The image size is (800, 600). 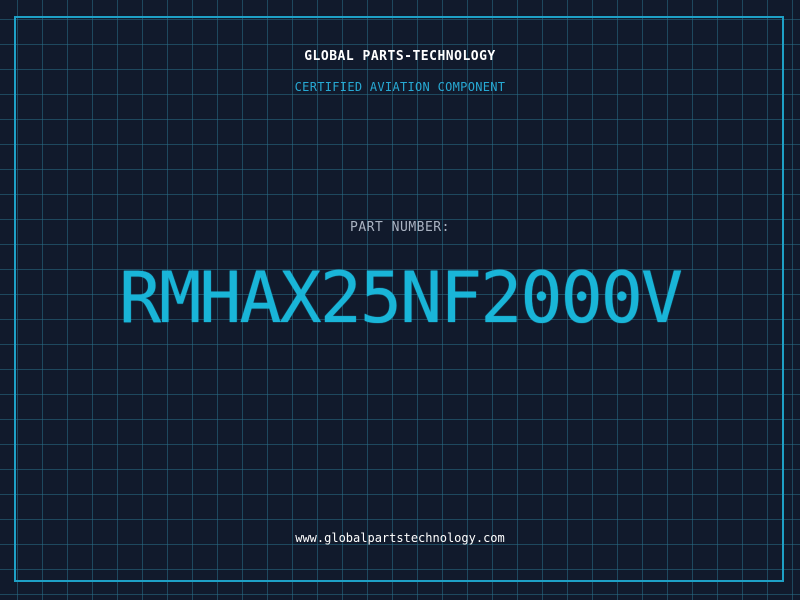 I want to click on part-number-label: PART NUMBER:, so click(x=400, y=227).